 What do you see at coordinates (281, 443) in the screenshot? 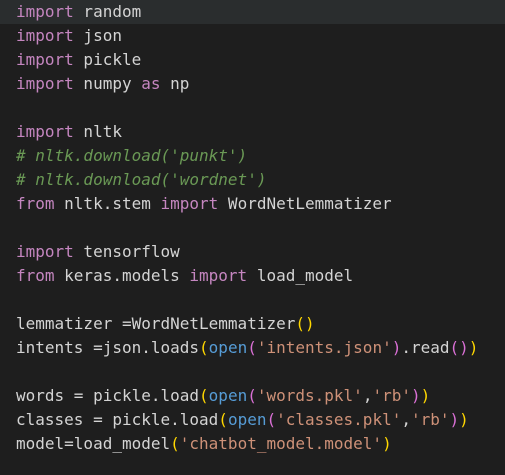
I see `string-token: 'chatbot_model.model'` at bounding box center [281, 443].